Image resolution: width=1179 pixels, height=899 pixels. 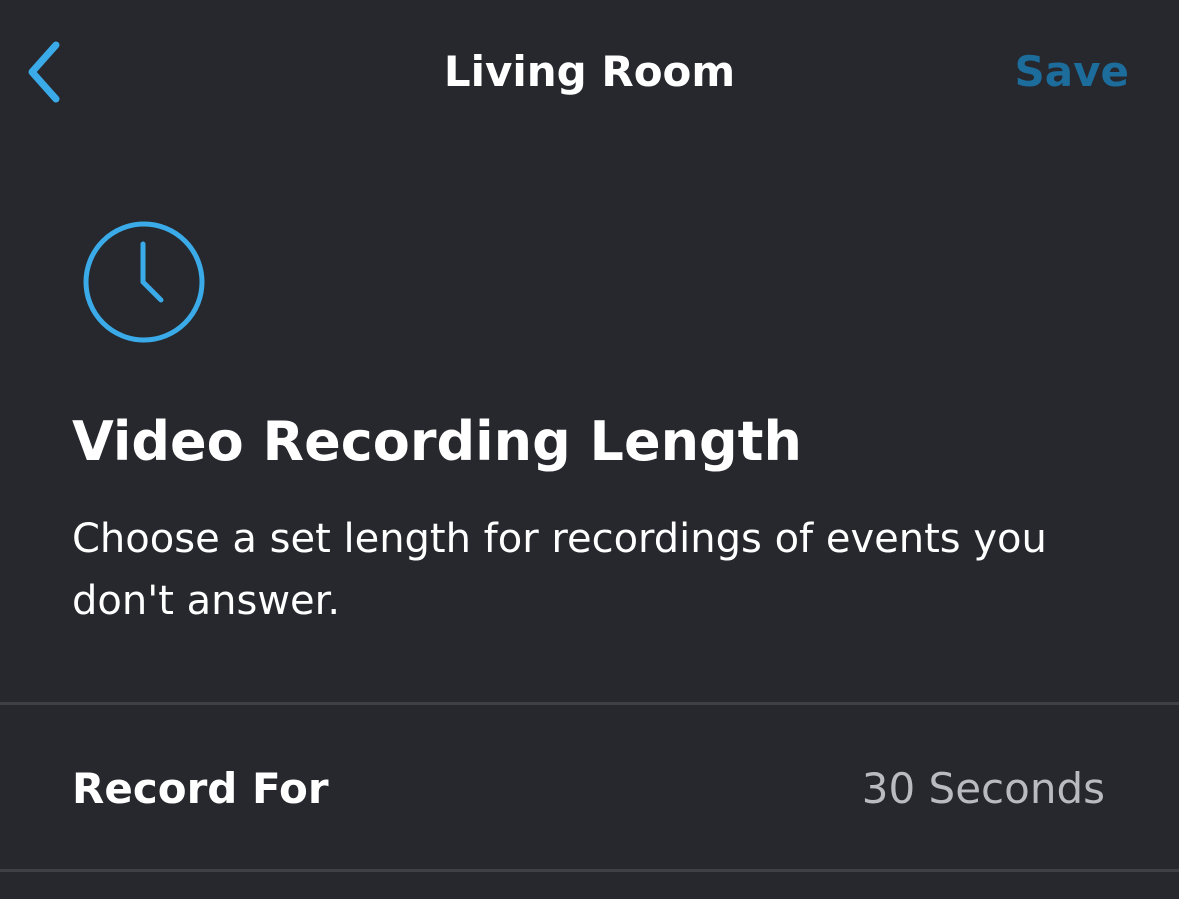 What do you see at coordinates (437, 441) in the screenshot?
I see `section-heading: Video Recording Length` at bounding box center [437, 441].